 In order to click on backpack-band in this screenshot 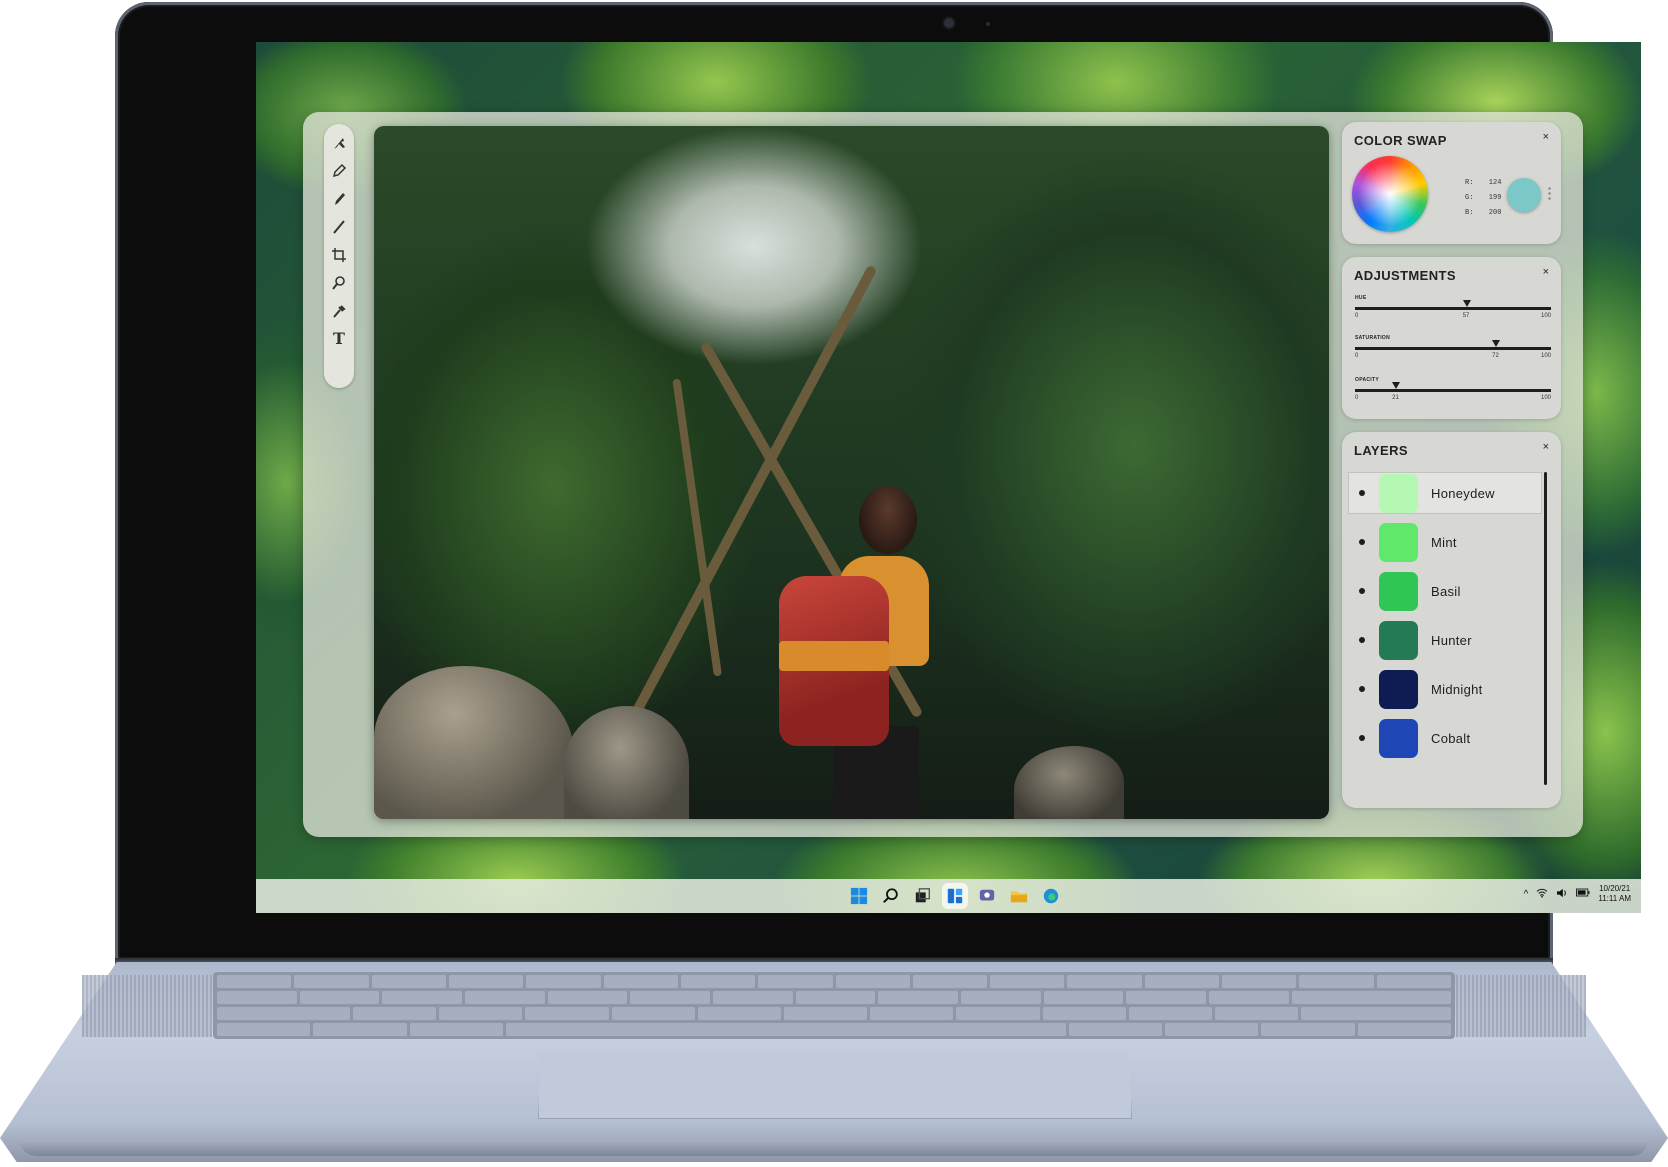, I will do `click(834, 656)`.